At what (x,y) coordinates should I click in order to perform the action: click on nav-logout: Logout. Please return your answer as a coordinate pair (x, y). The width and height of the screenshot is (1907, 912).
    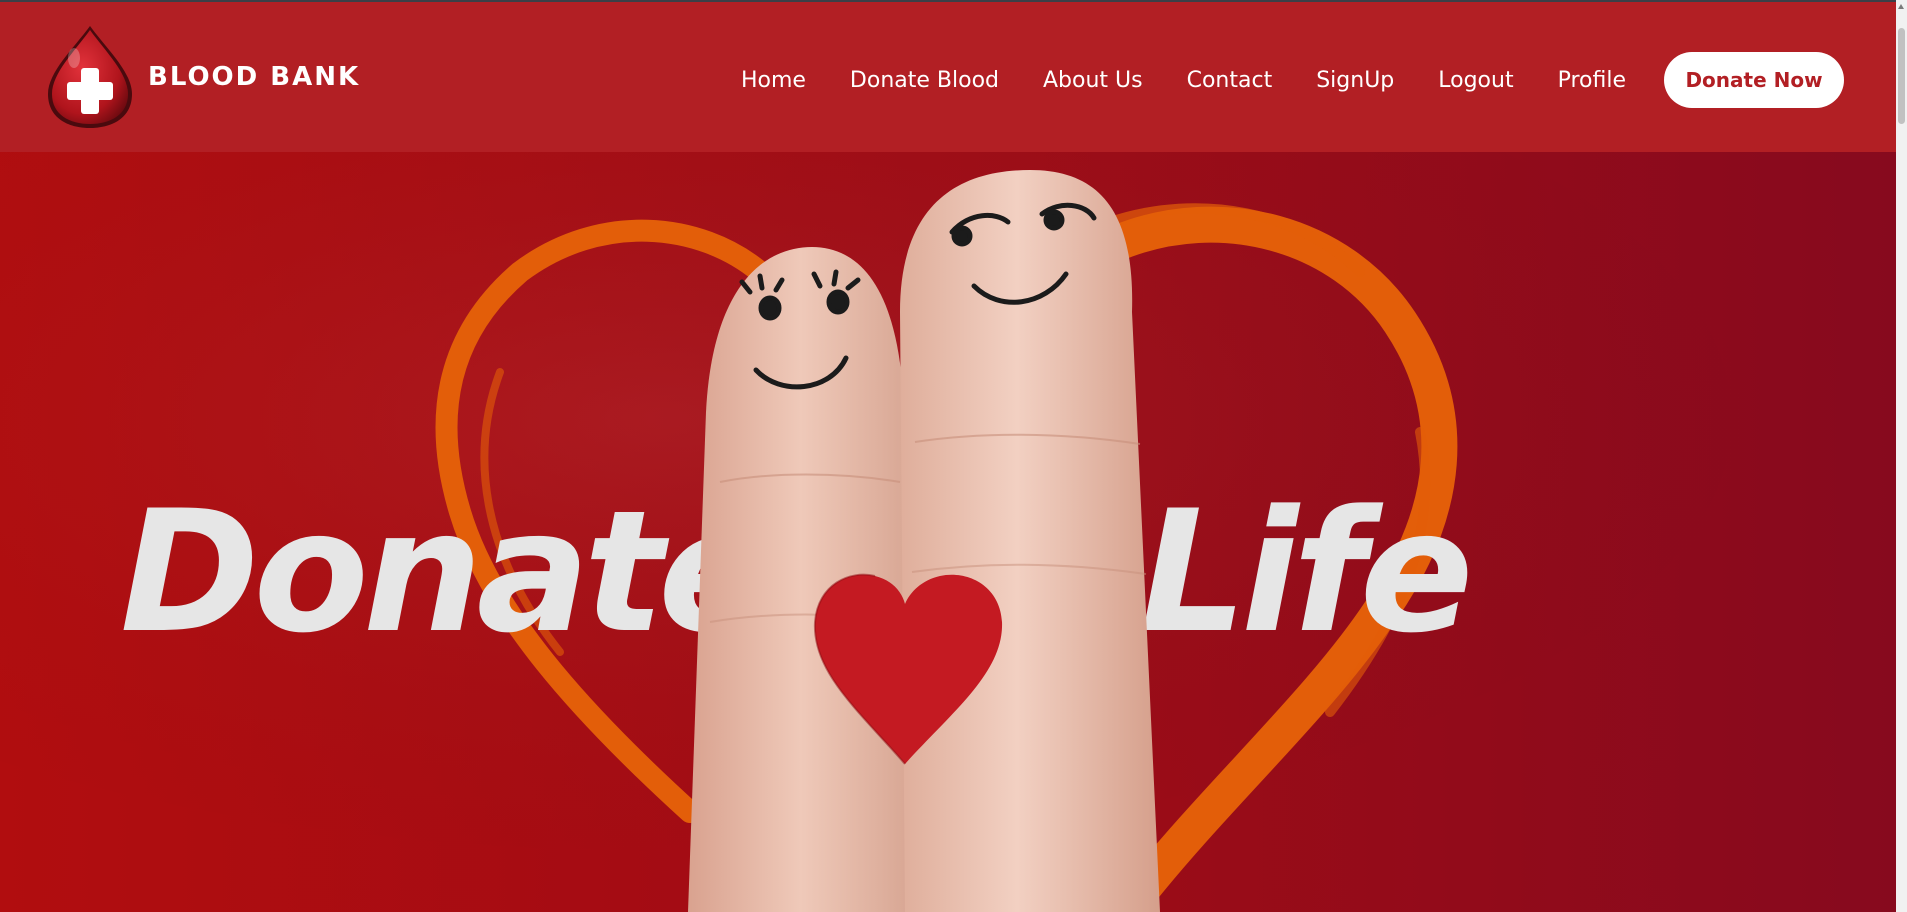
    Looking at the image, I should click on (1475, 80).